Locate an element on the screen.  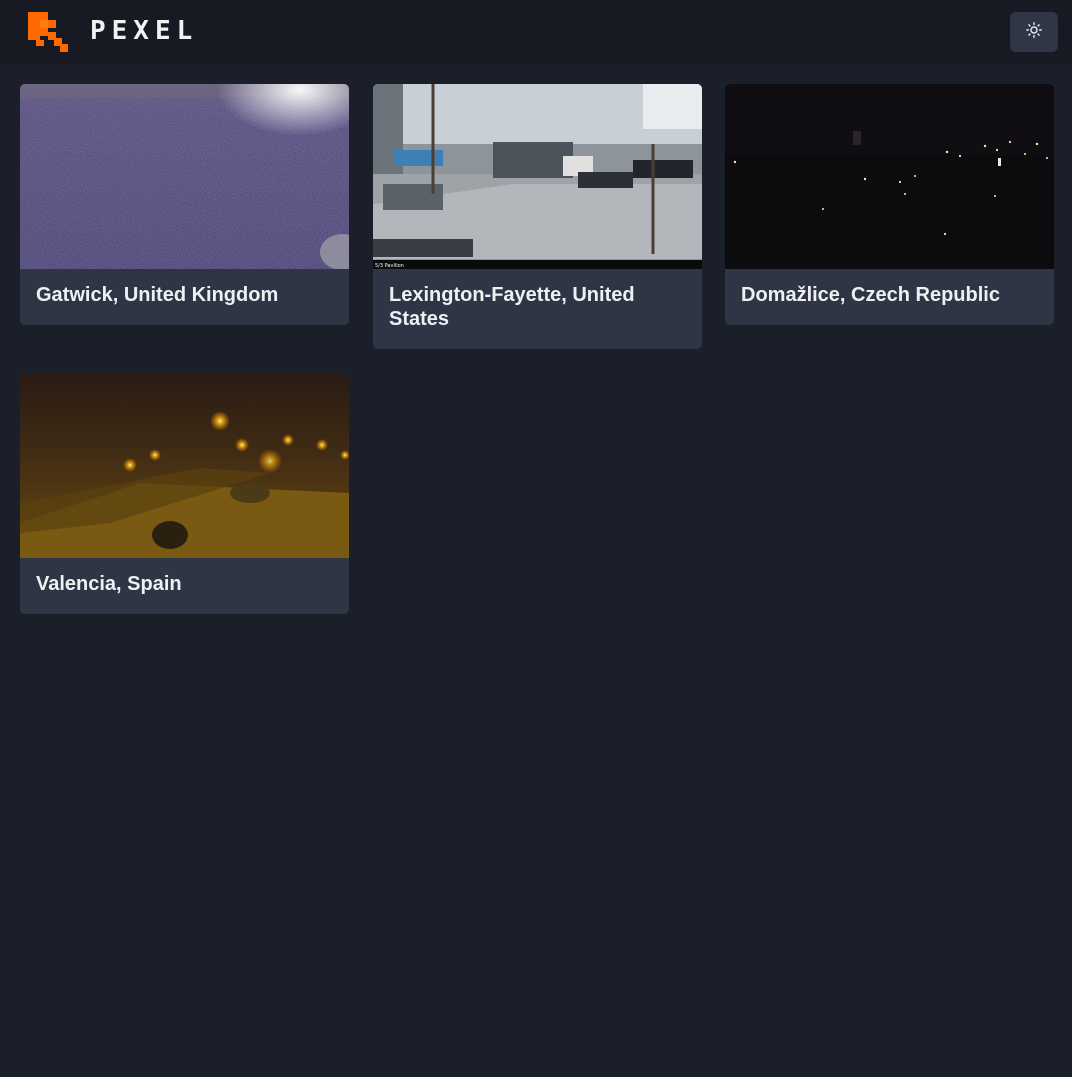
camera-card: Domažlice, Czech Republic is located at coordinates (889, 204).